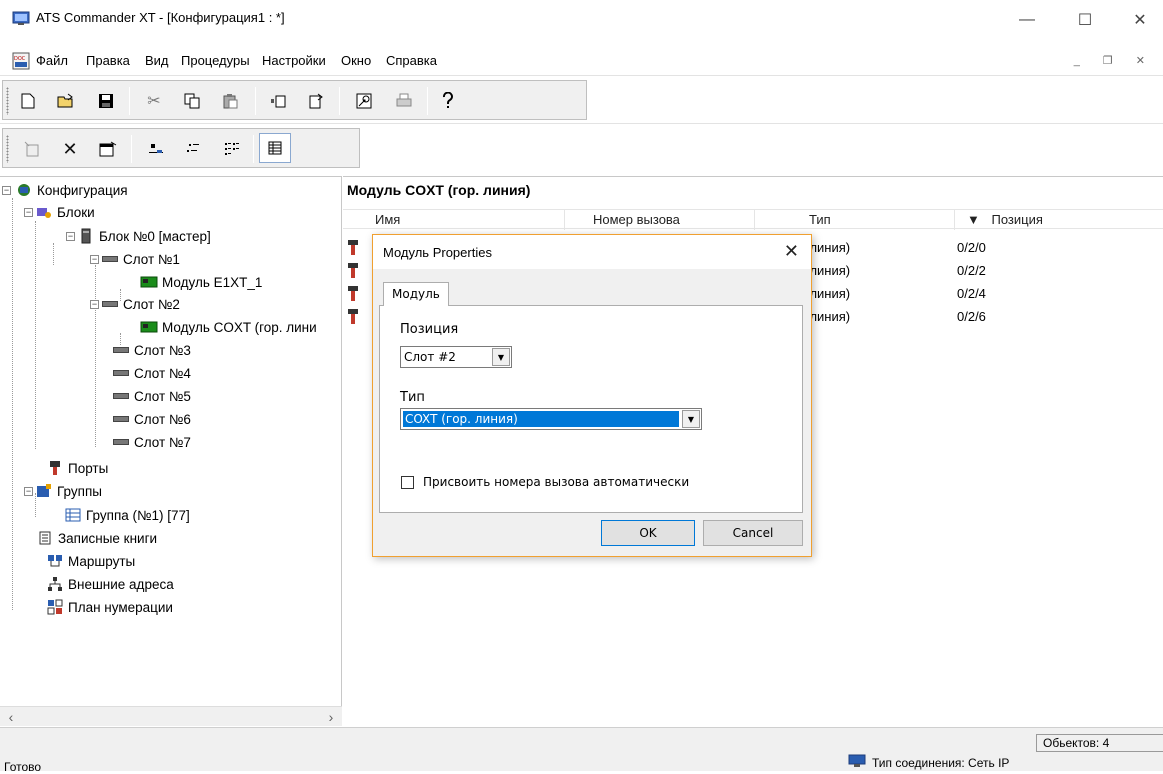 Image resolution: width=1163 pixels, height=774 pixels. I want to click on numbering-plan-icon, so click(55, 607).